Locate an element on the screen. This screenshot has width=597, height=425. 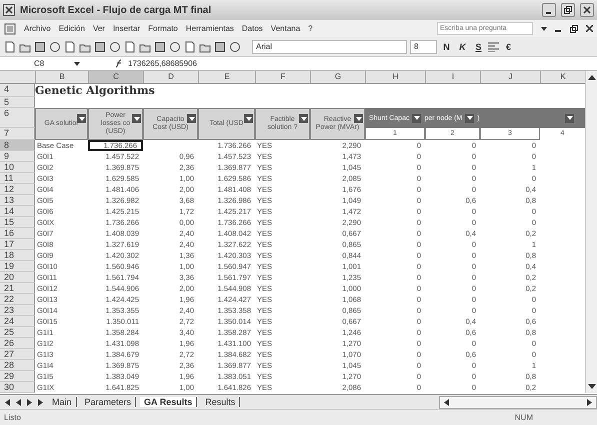
sheet-tab: Main is located at coordinates (62, 402).